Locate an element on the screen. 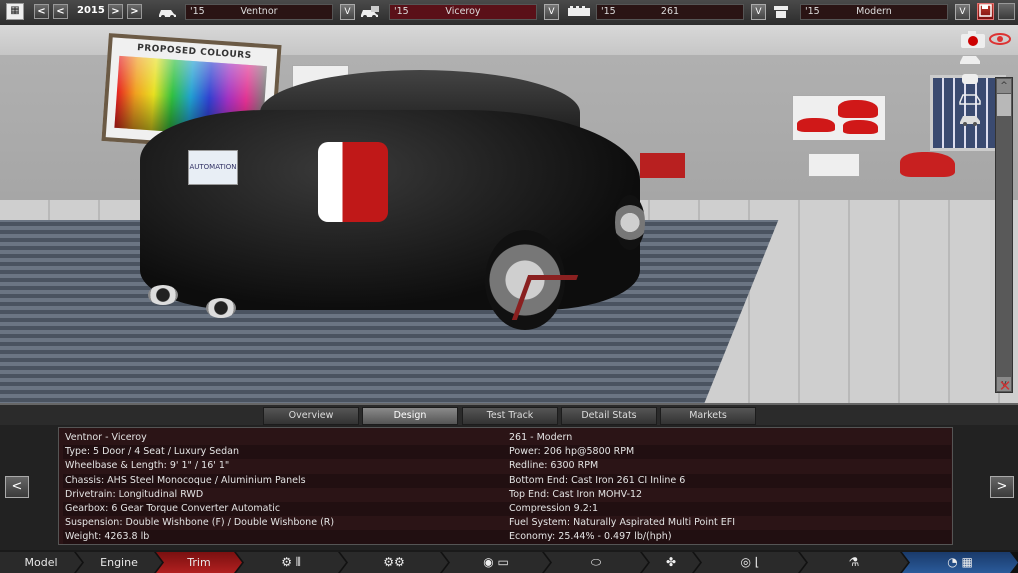 The height and width of the screenshot is (573, 1018). stat-left: Type: 5 Door / 4 Seat / Luxury Sedan is located at coordinates (152, 452).